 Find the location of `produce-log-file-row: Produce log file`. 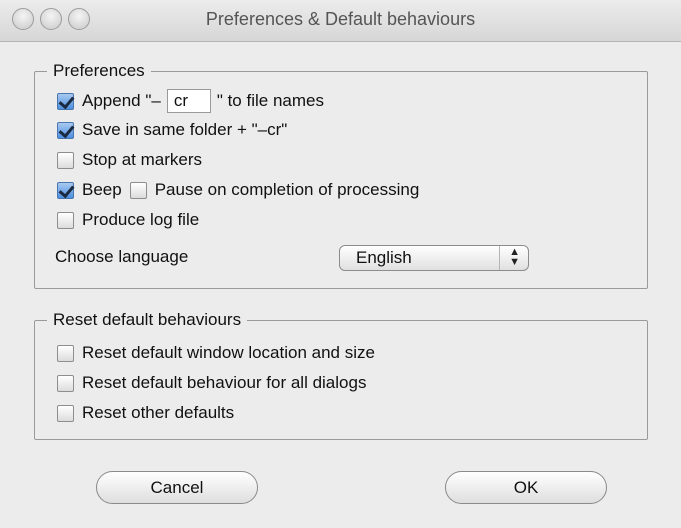

produce-log-file-row: Produce log file is located at coordinates (128, 220).